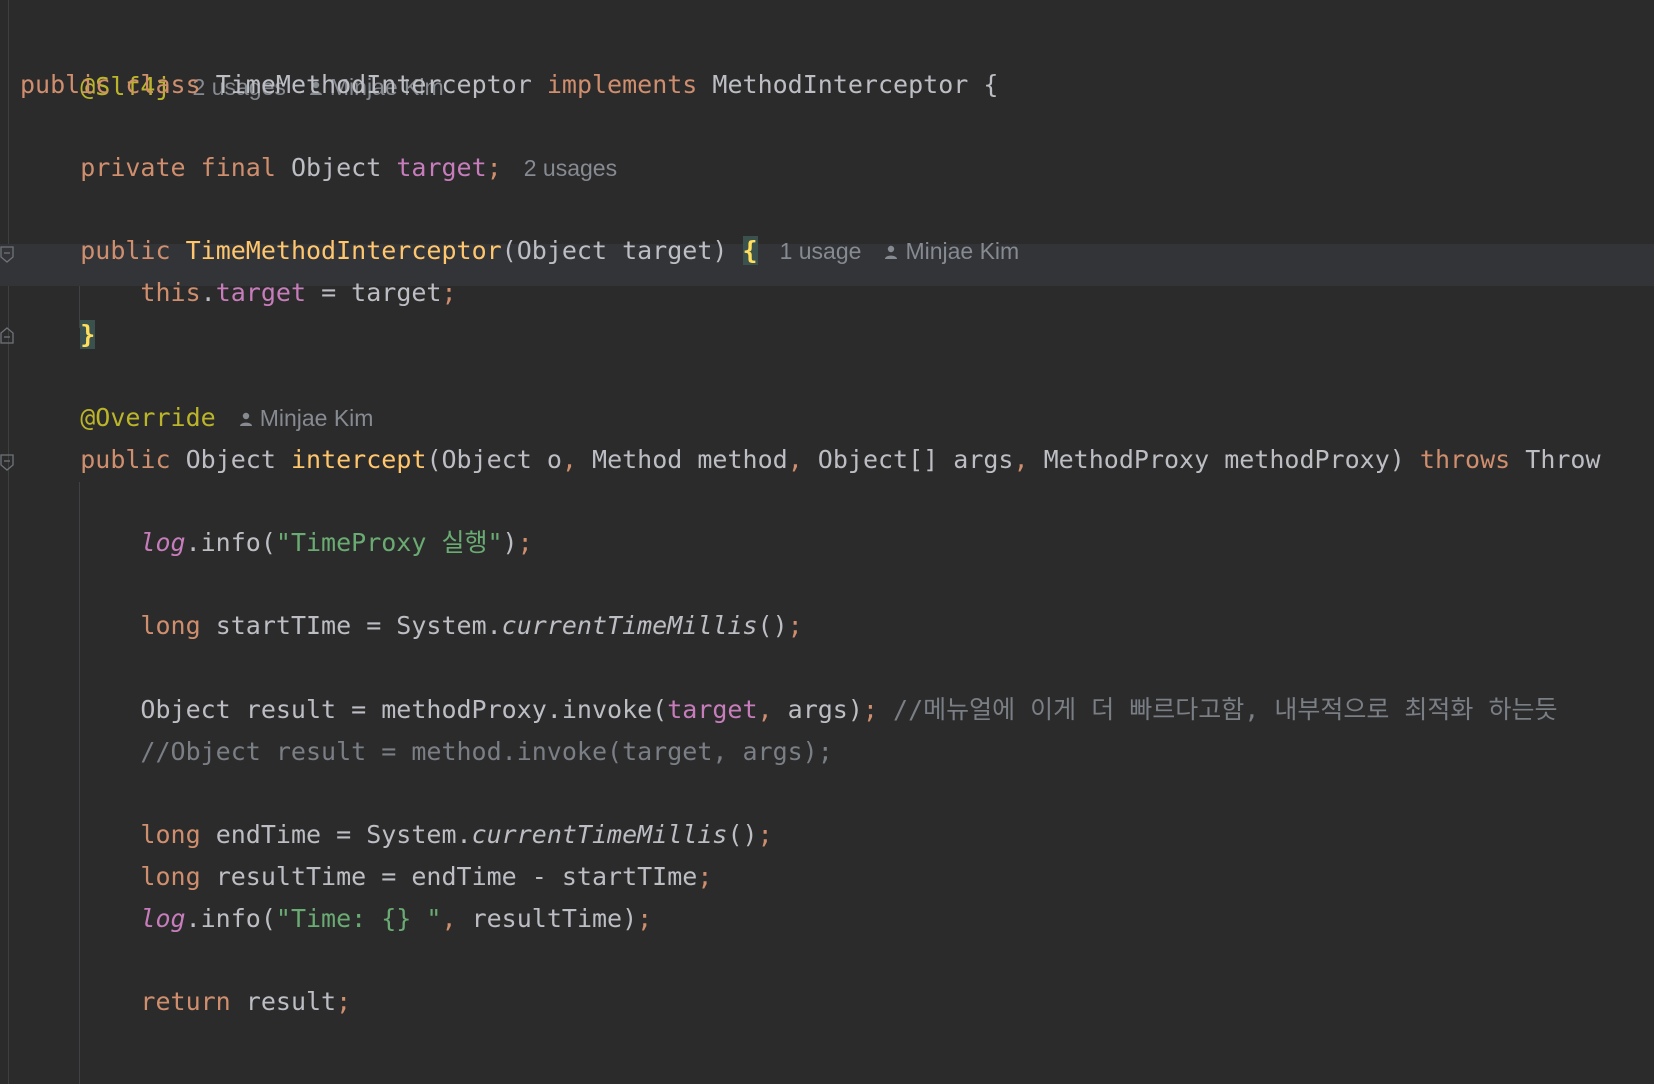 This screenshot has width=1654, height=1084. Describe the element at coordinates (231, 61) in the screenshot. I see `code-line: @Slf4j 2 usages Minjae Kim` at that location.